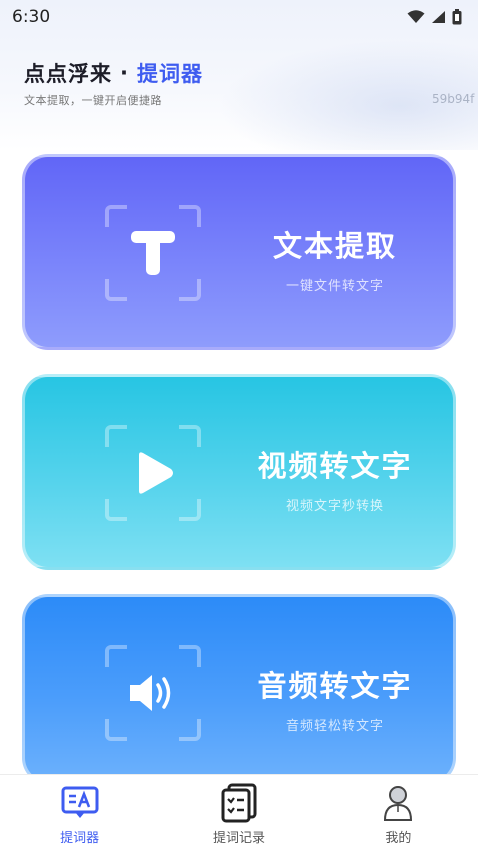  I want to click on status-icons, so click(434, 17).